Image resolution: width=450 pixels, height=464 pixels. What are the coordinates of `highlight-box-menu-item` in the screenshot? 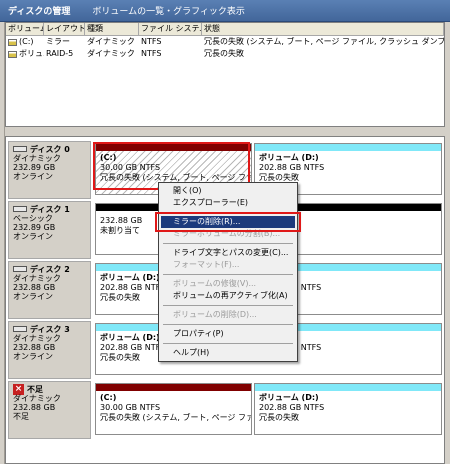 It's located at (228, 222).